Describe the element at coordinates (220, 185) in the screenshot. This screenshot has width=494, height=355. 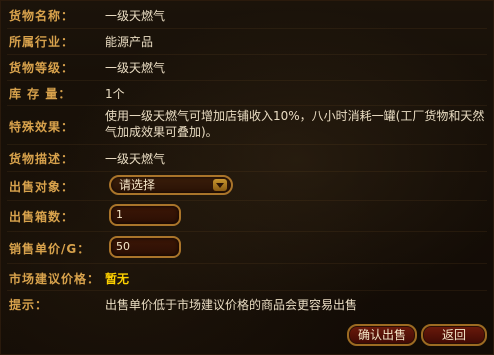
I see `chevron-down-icon` at that location.